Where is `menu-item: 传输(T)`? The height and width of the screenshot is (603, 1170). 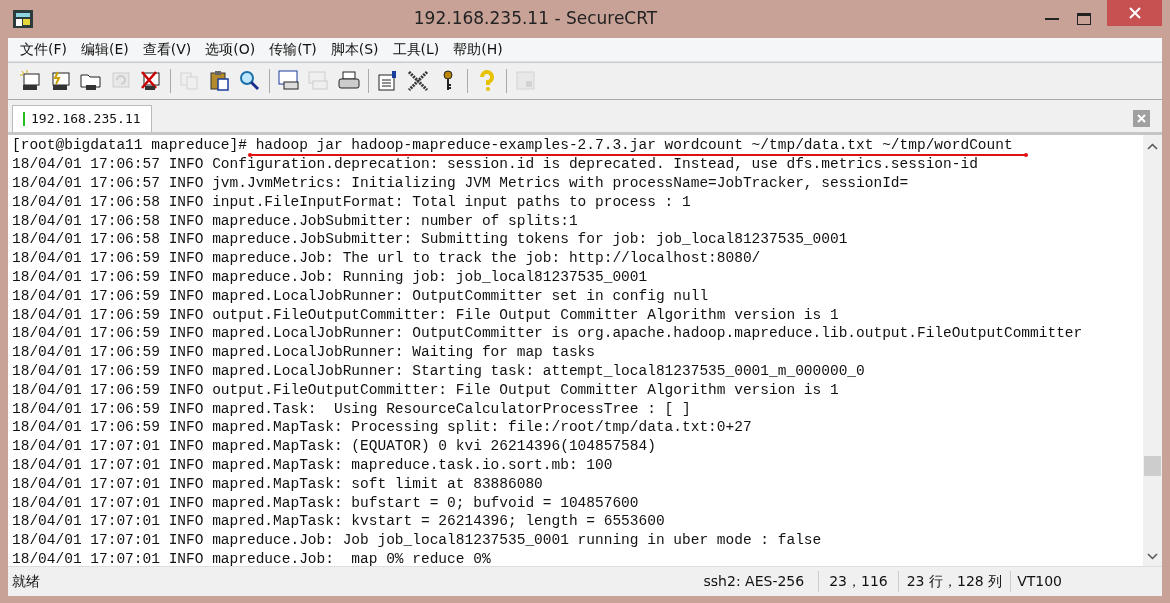
menu-item: 传输(T) is located at coordinates (293, 49).